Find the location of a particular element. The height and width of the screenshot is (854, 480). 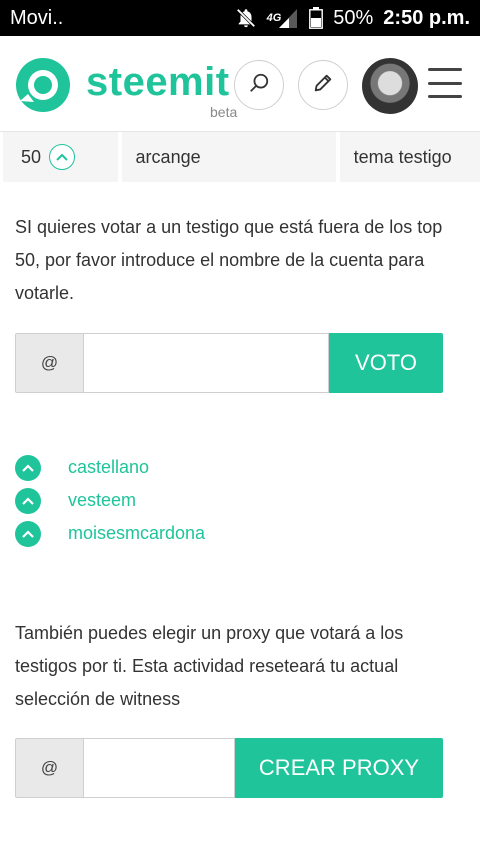

witness-link: castellano is located at coordinates (108, 467).